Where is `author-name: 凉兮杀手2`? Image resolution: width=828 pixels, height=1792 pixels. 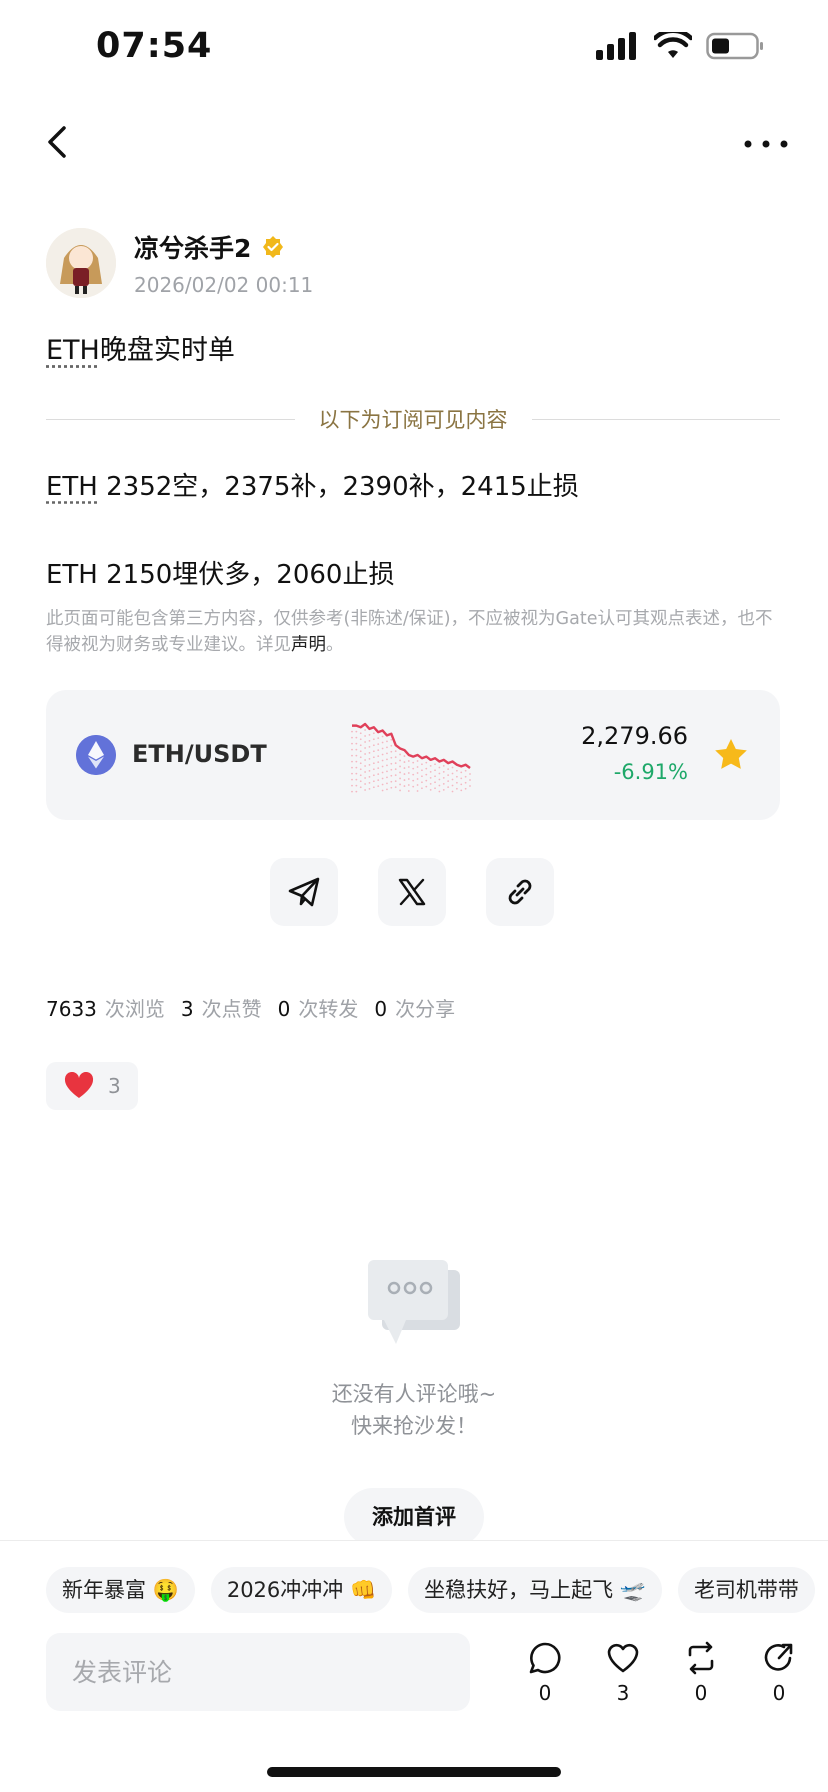 author-name: 凉兮杀手2 is located at coordinates (192, 247).